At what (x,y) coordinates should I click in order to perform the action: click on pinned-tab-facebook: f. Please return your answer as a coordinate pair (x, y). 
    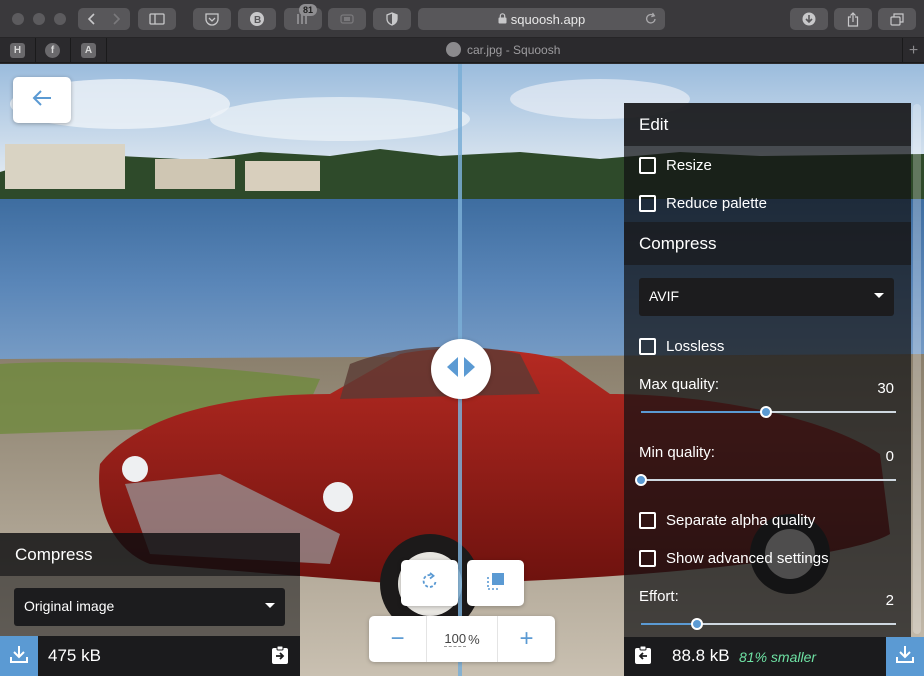
    Looking at the image, I should click on (52, 50).